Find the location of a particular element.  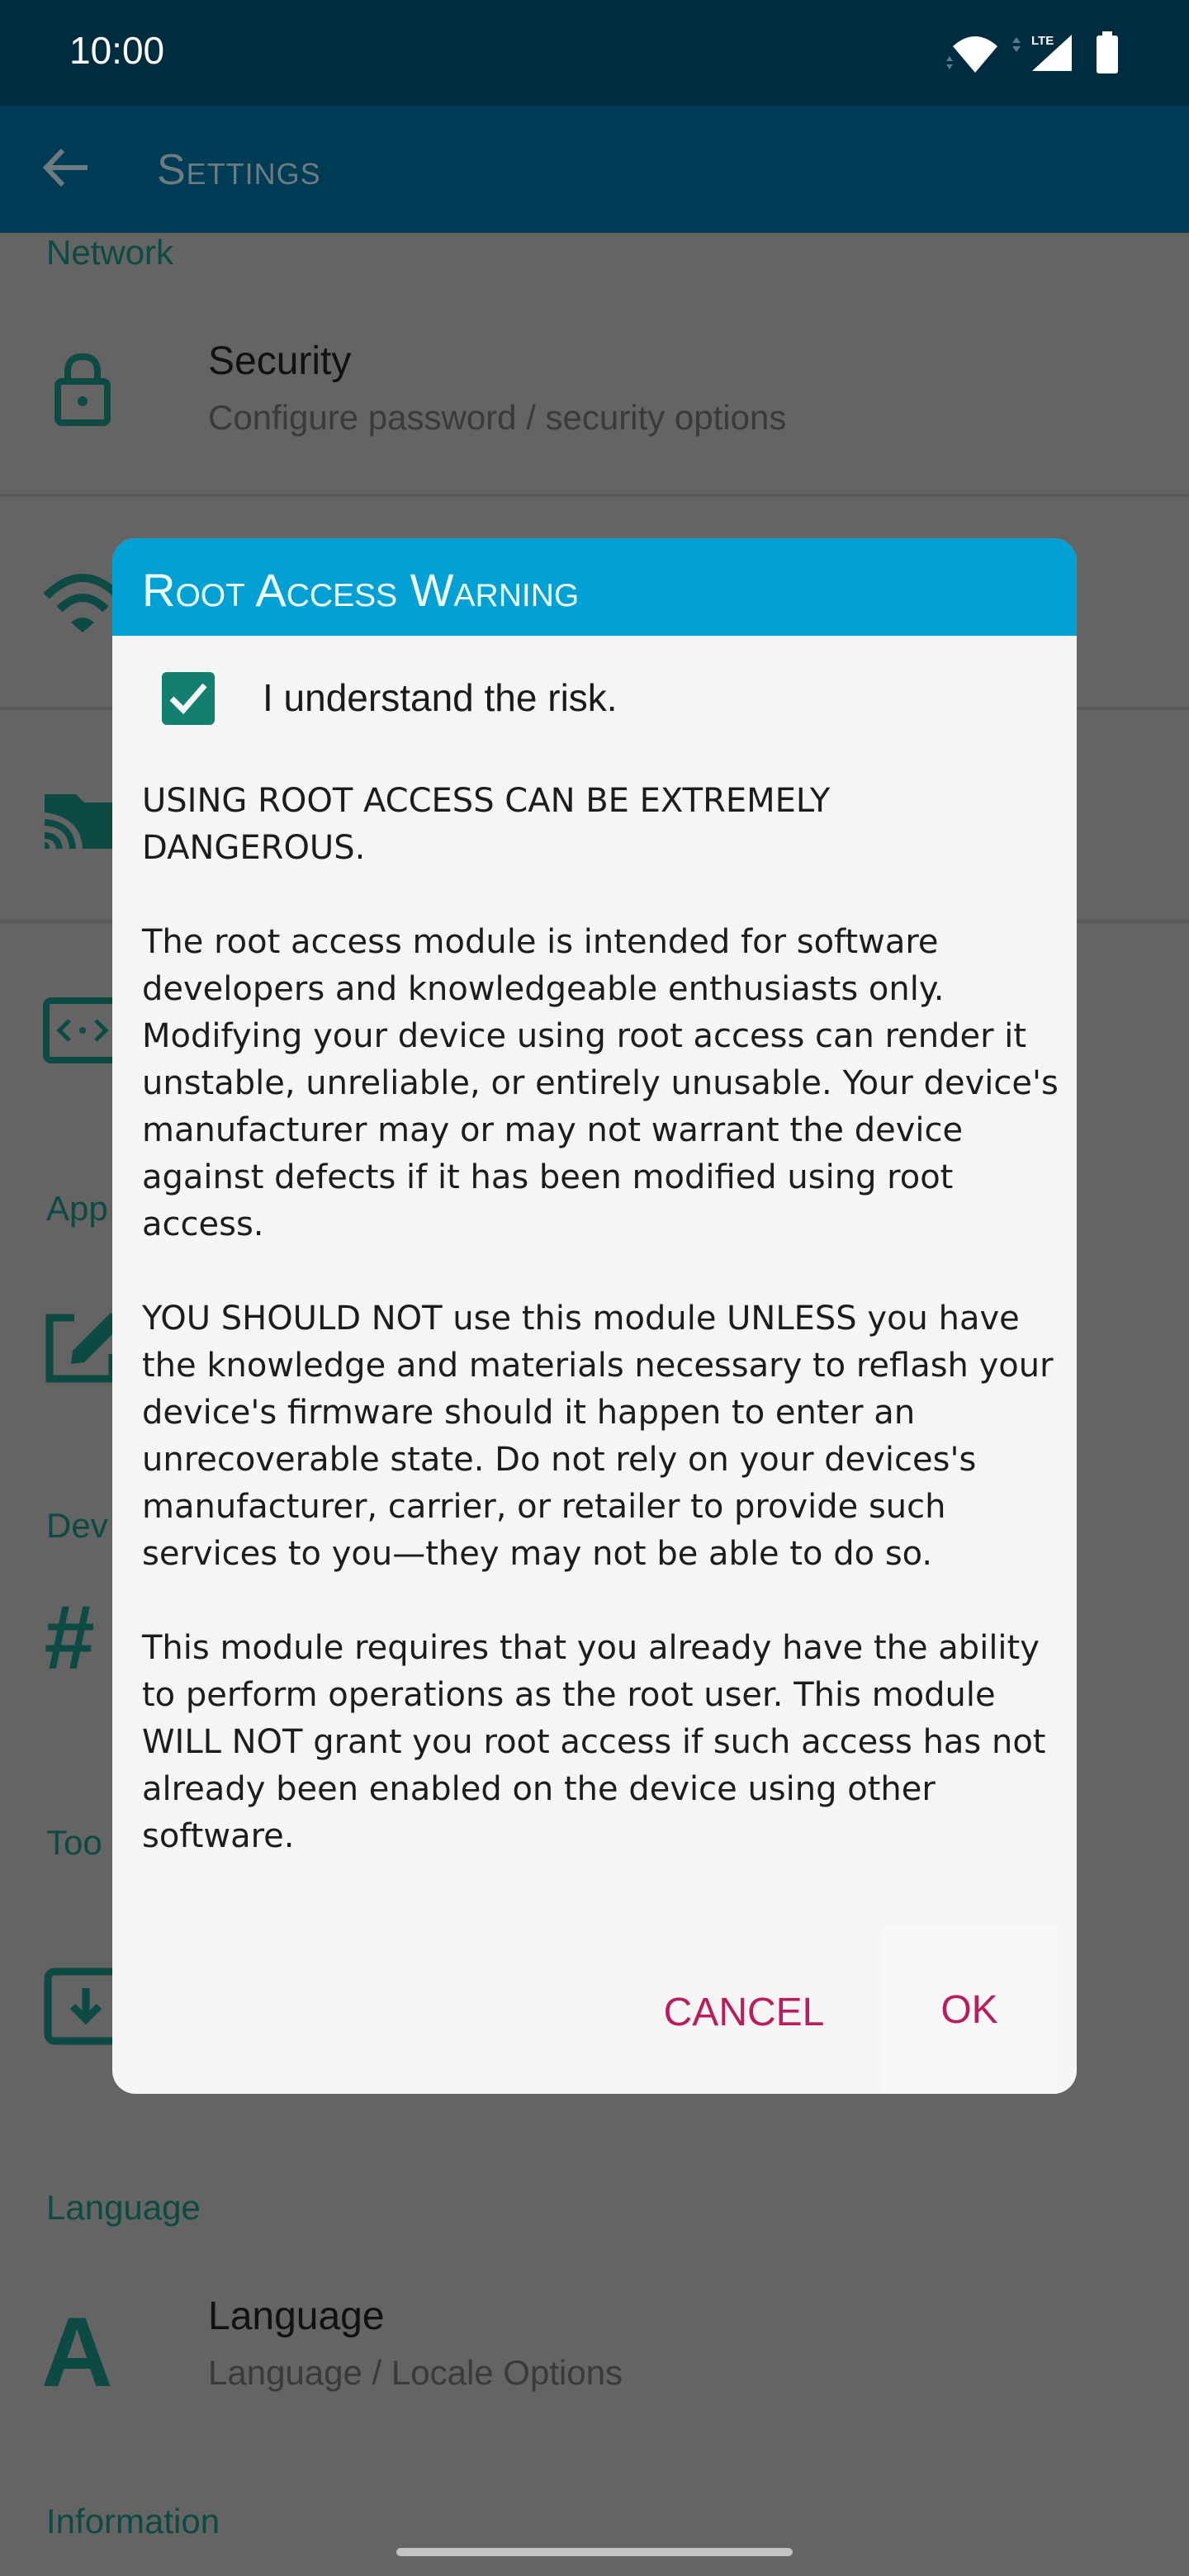

settings-item-title: Security is located at coordinates (280, 361).